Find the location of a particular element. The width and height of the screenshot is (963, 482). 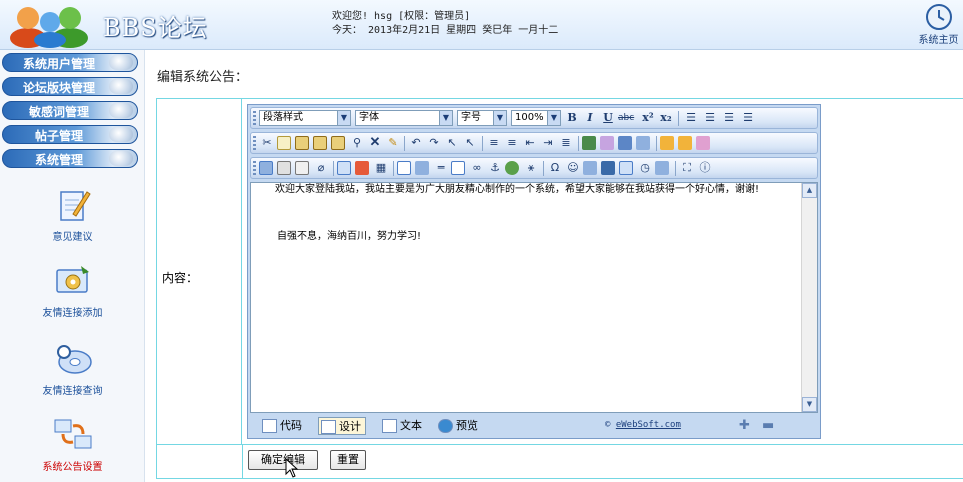

scroll-down-icon: ▼ is located at coordinates (809, 404).